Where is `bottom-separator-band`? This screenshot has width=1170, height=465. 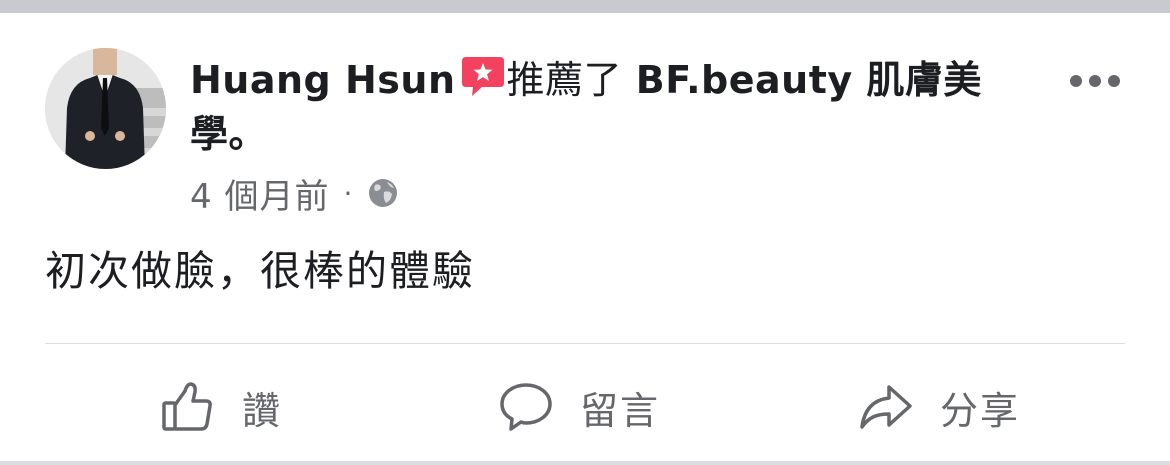
bottom-separator-band is located at coordinates (585, 463).